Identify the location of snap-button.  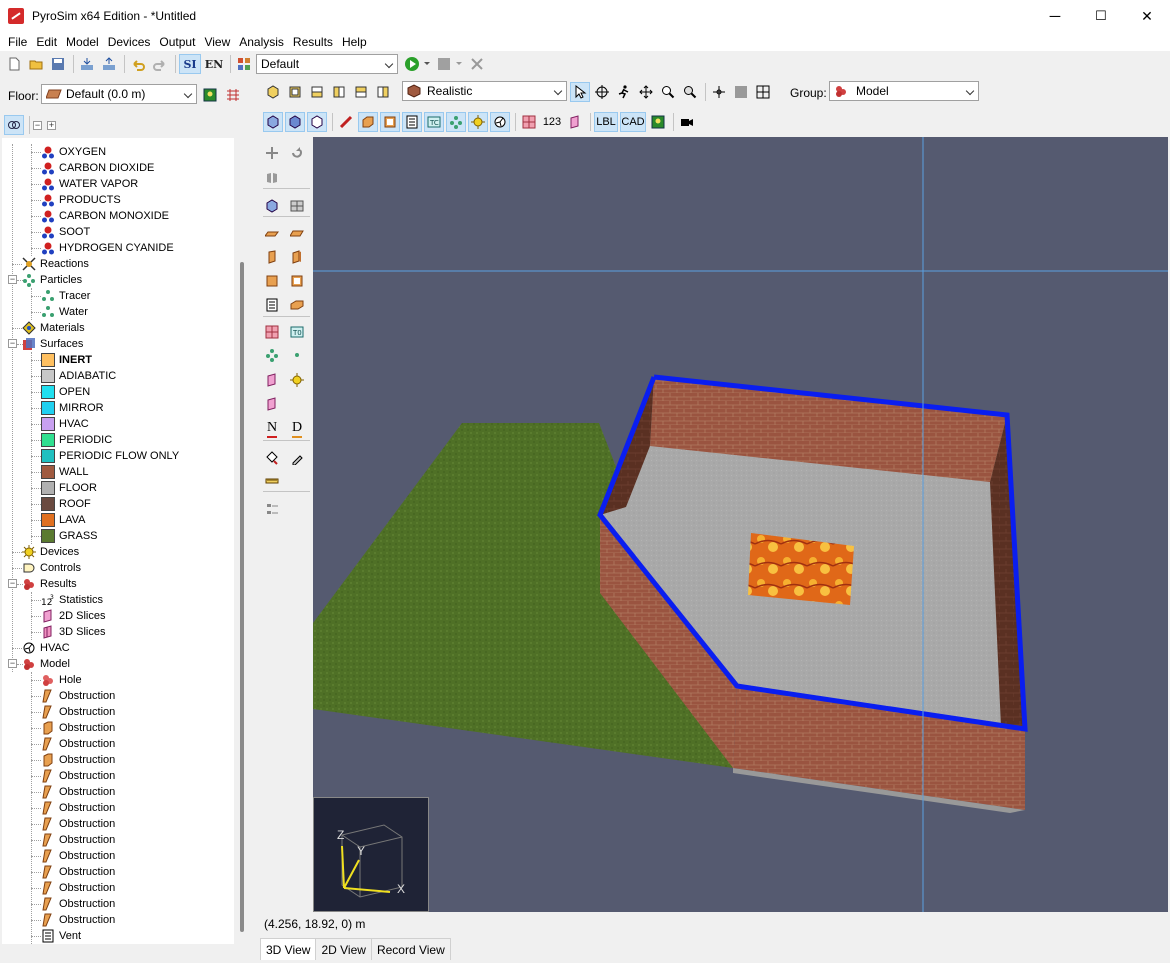
(763, 92).